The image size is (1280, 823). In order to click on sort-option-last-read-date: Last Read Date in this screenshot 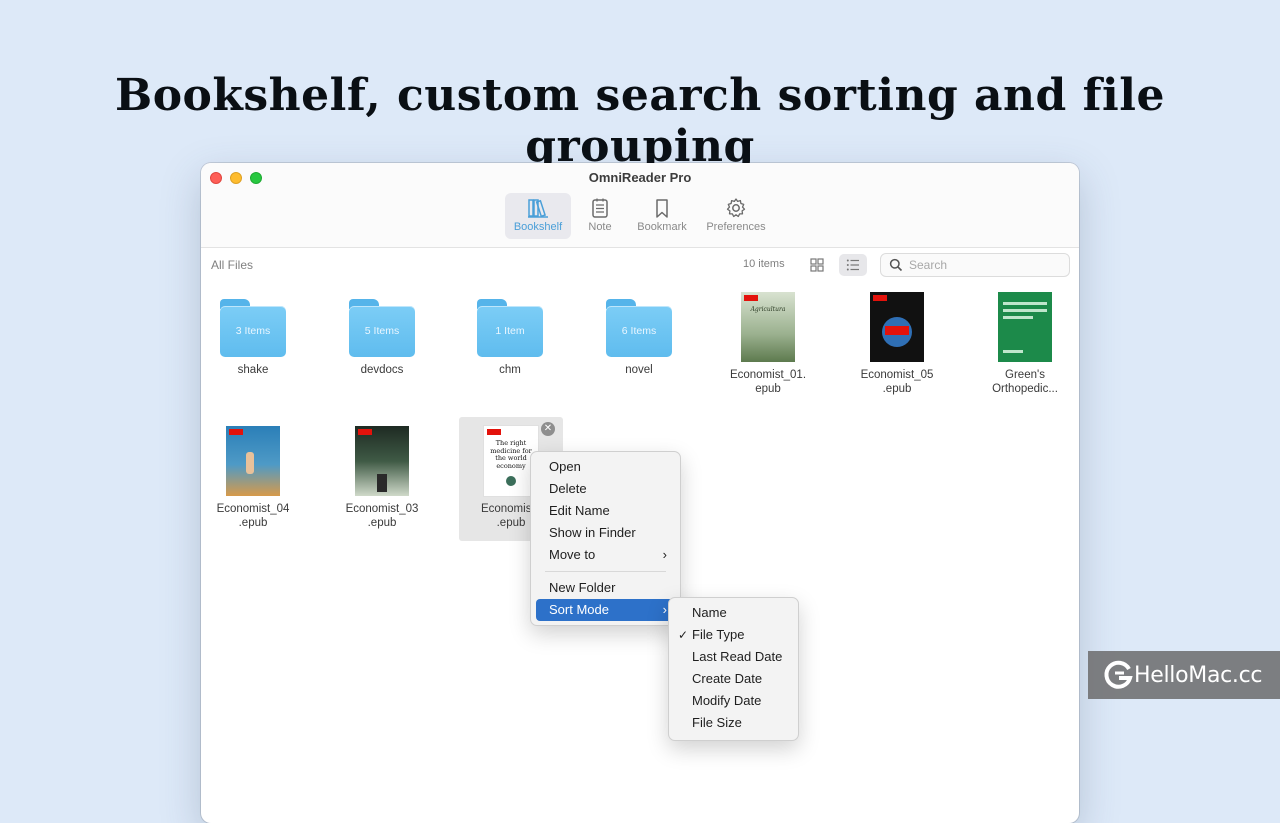, I will do `click(733, 657)`.